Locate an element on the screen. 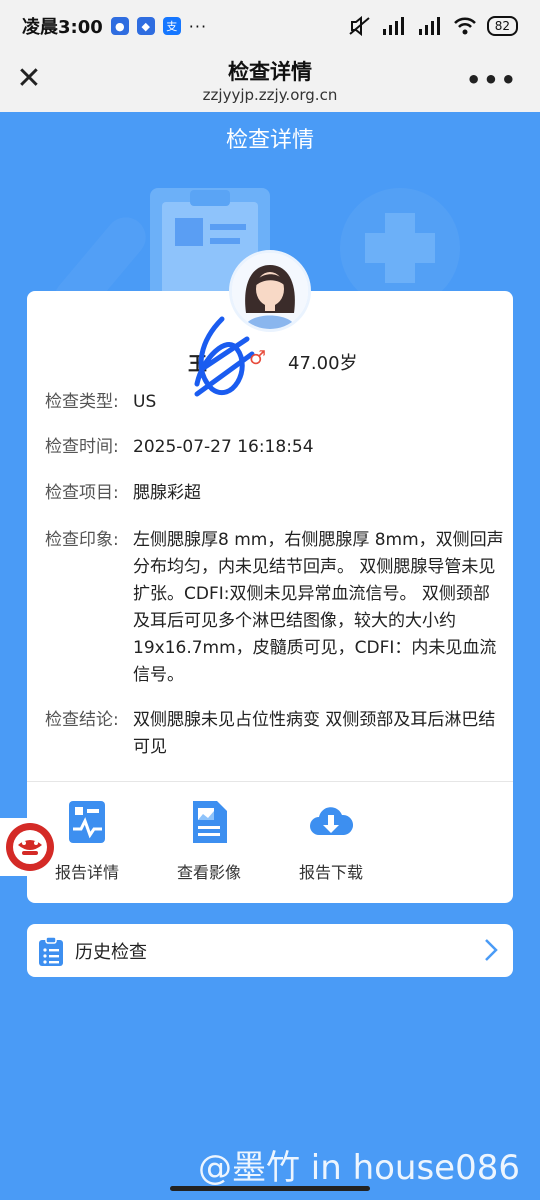 This screenshot has height=1200, width=540. patient-age: 47.00岁 is located at coordinates (323, 363).